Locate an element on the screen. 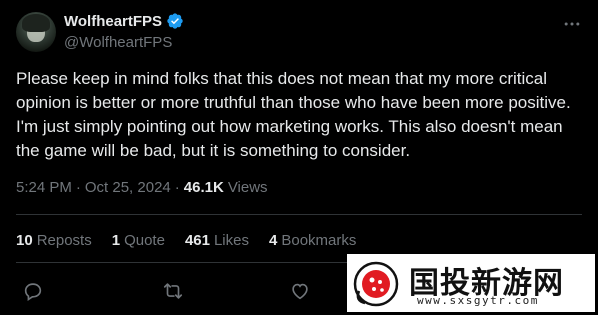 Image resolution: width=598 pixels, height=315 pixels. verified-badge-icon is located at coordinates (175, 21).